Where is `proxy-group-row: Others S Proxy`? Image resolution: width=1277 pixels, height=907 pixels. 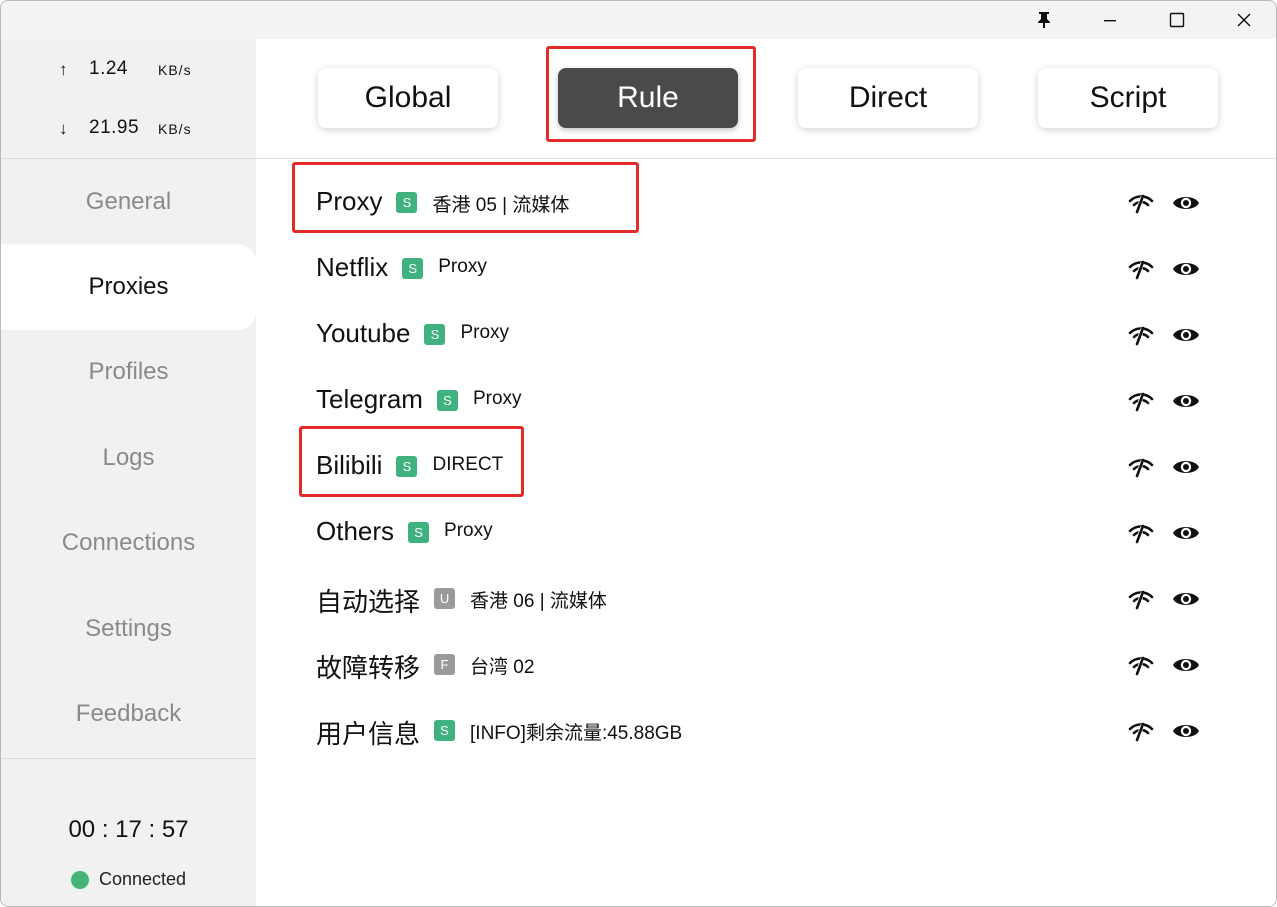
proxy-group-row: Others S Proxy is located at coordinates (766, 533).